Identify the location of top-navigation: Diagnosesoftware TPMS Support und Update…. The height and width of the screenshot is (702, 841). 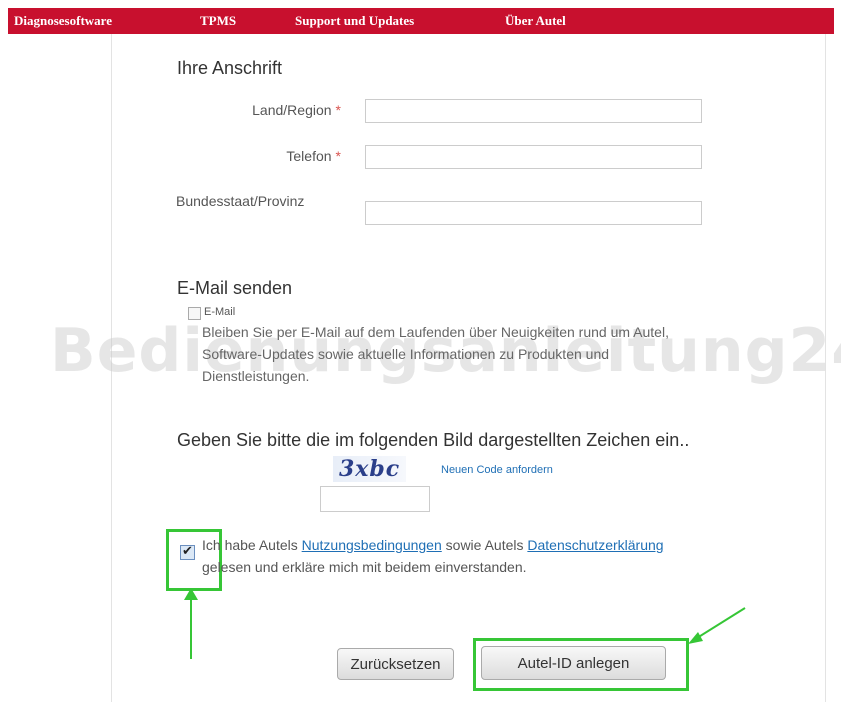
(421, 21).